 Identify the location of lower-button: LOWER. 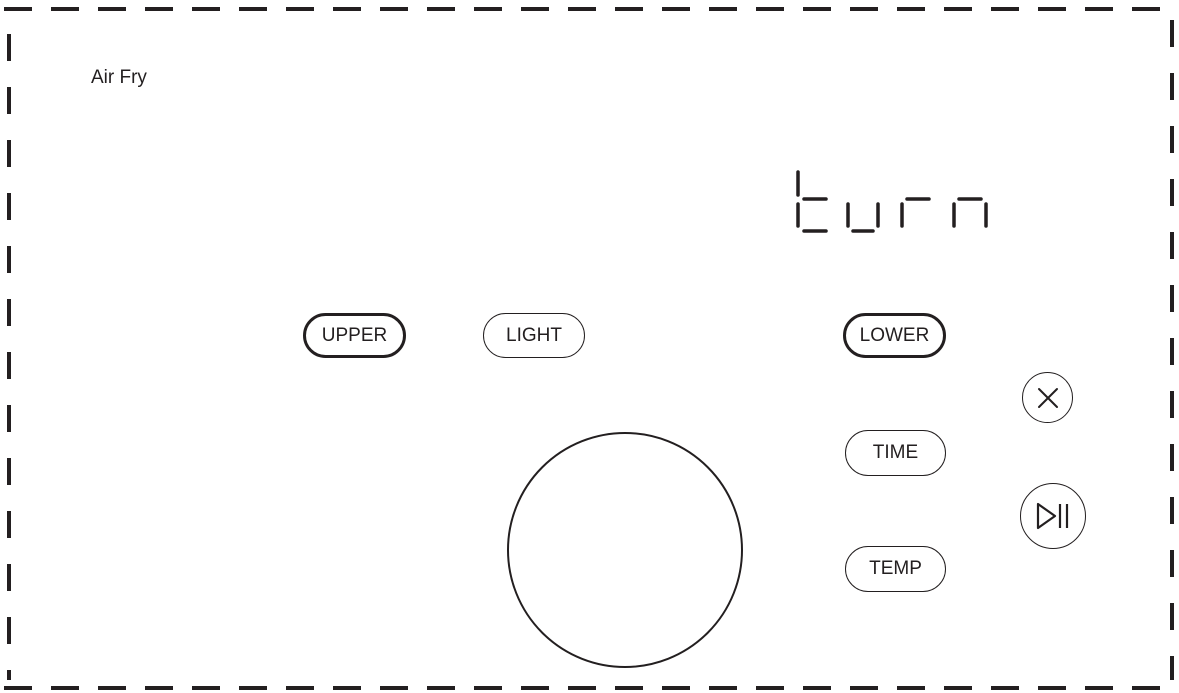
(894, 335).